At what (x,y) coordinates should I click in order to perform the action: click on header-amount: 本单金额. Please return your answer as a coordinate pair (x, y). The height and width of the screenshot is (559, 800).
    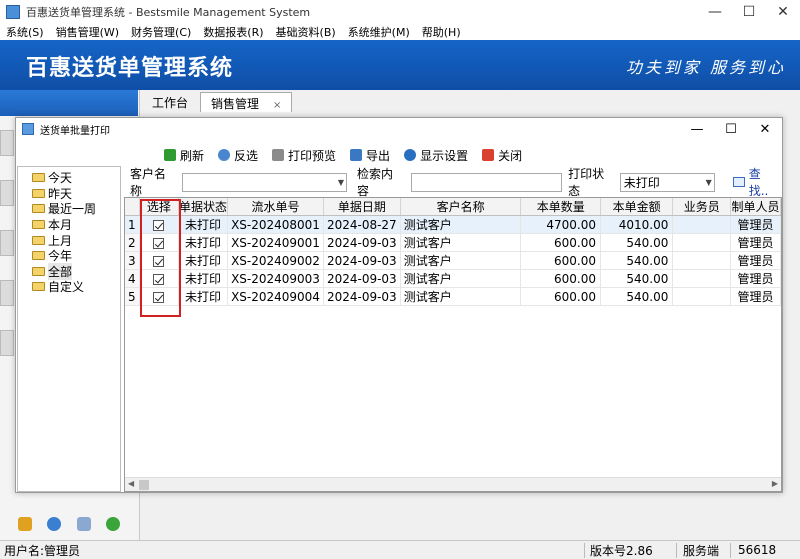
    Looking at the image, I should click on (637, 207).